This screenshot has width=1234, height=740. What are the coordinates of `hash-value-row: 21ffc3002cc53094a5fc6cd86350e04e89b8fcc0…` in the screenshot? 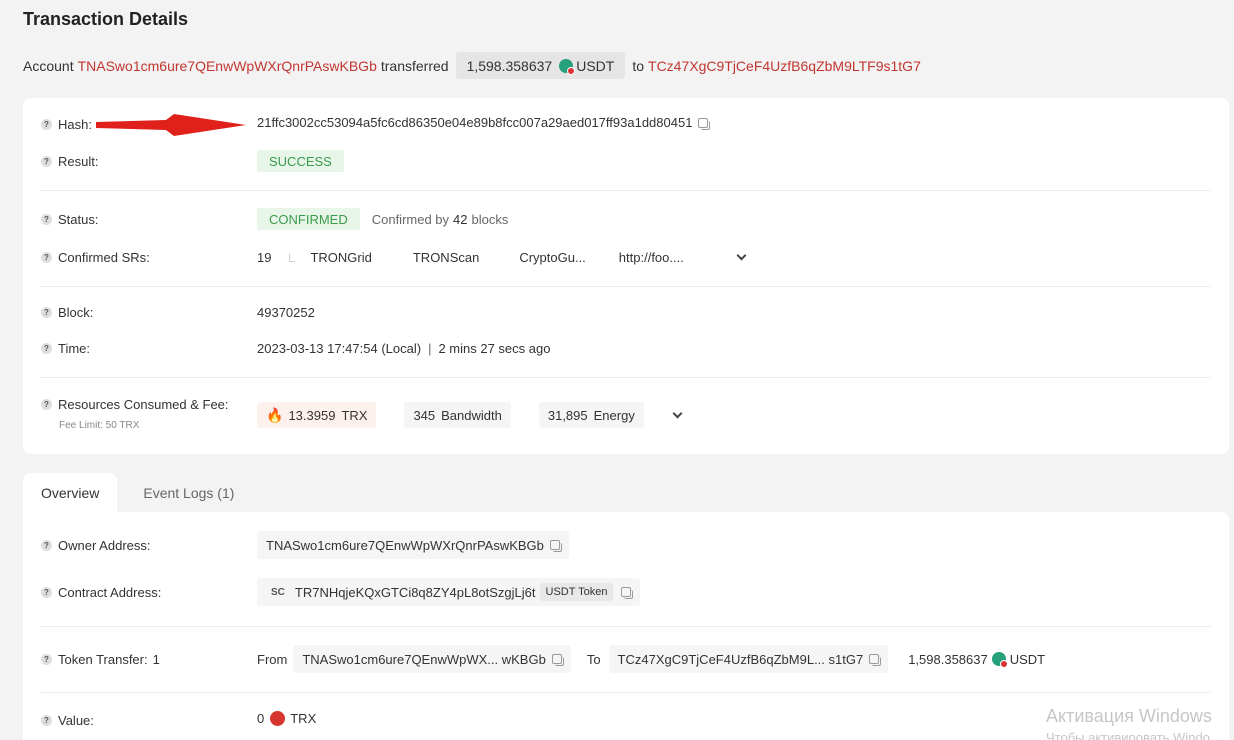 It's located at (484, 122).